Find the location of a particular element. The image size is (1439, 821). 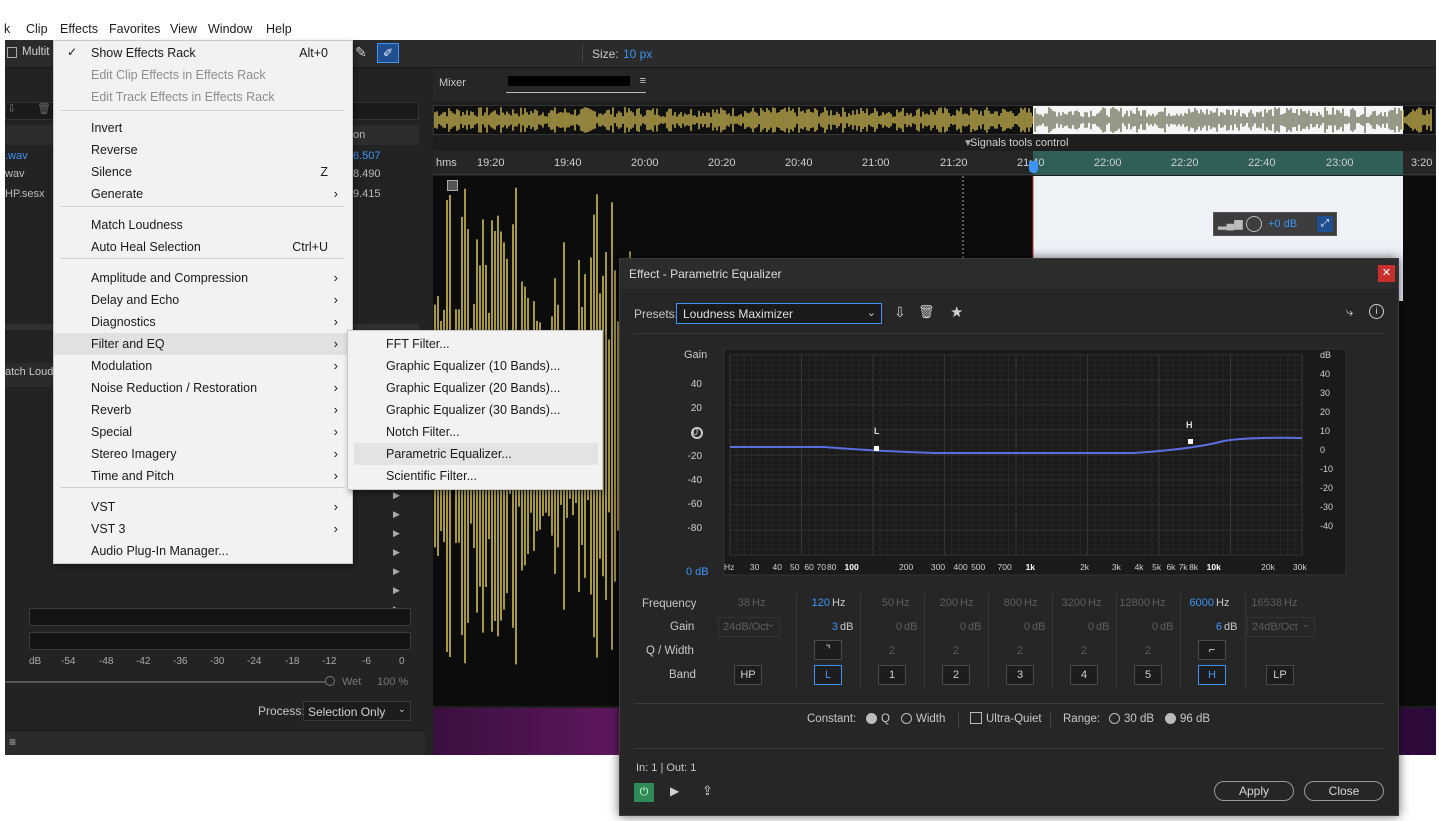

band-button: L is located at coordinates (828, 675).